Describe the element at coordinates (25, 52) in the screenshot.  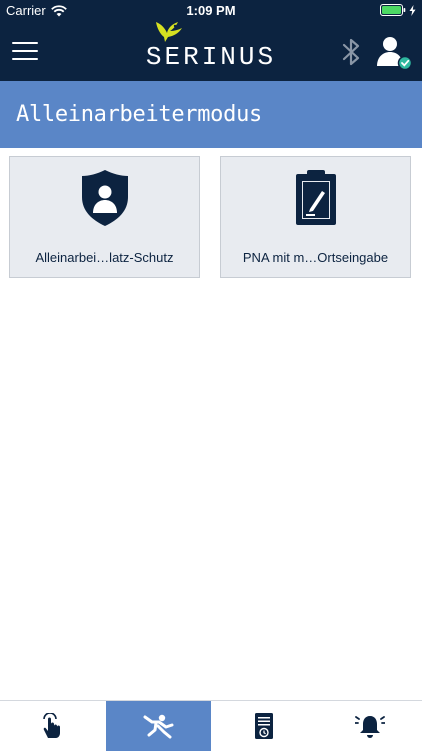
I see `menu-icon` at that location.